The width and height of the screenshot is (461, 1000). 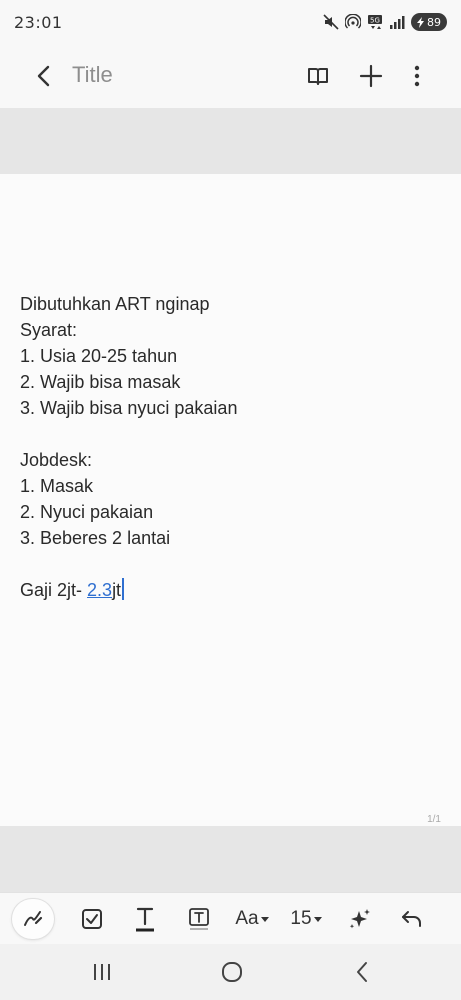 I want to click on book-view-icon, so click(x=318, y=76).